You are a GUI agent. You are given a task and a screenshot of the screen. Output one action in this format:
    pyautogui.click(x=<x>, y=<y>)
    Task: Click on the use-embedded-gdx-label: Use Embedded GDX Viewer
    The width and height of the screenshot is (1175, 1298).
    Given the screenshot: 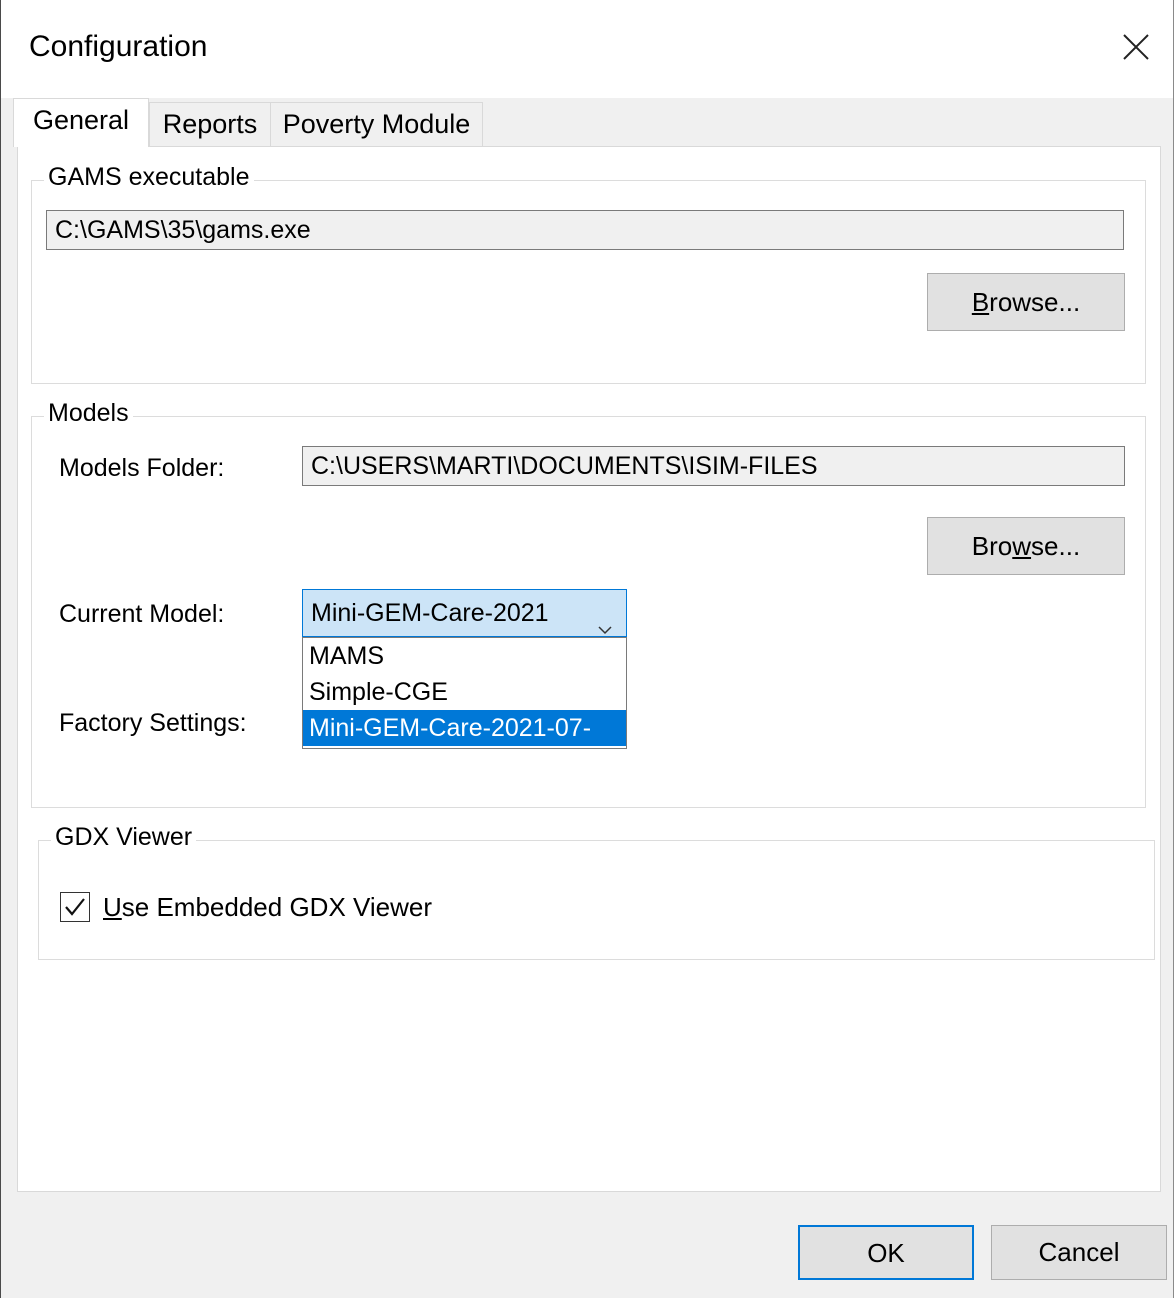 What is the action you would take?
    pyautogui.click(x=267, y=907)
    